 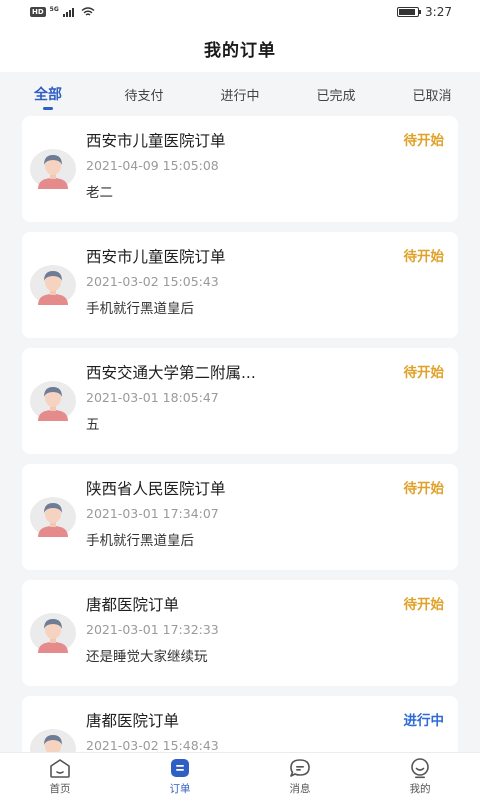 What do you see at coordinates (272, 731) in the screenshot?
I see `card-body: 唐都医院订单 2021-03-02 15:48:43` at bounding box center [272, 731].